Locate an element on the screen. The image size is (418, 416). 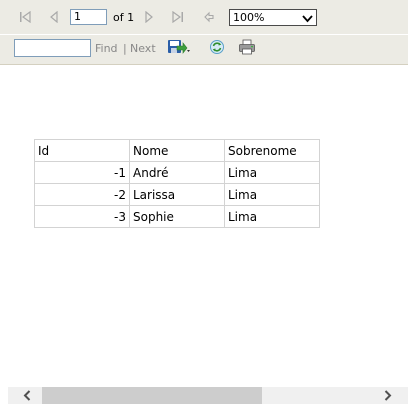
cell-nome: Sophie is located at coordinates (177, 216).